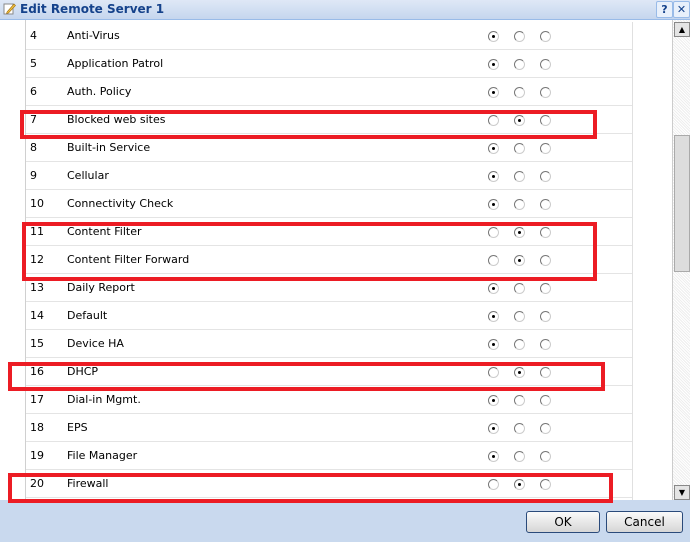 The height and width of the screenshot is (542, 690). I want to click on row-number: 6, so click(33, 91).